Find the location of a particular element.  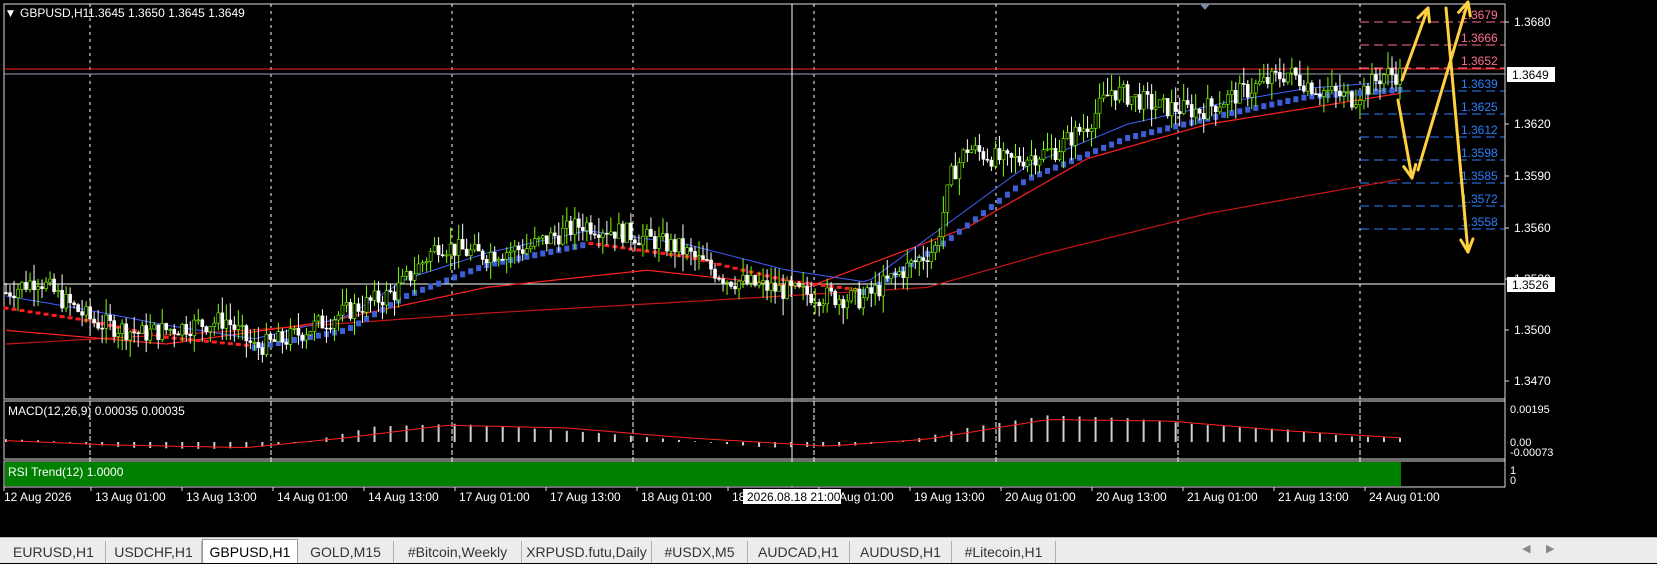

tab-litecoin-h1: #Litecoin,H1 is located at coordinates (1004, 552).